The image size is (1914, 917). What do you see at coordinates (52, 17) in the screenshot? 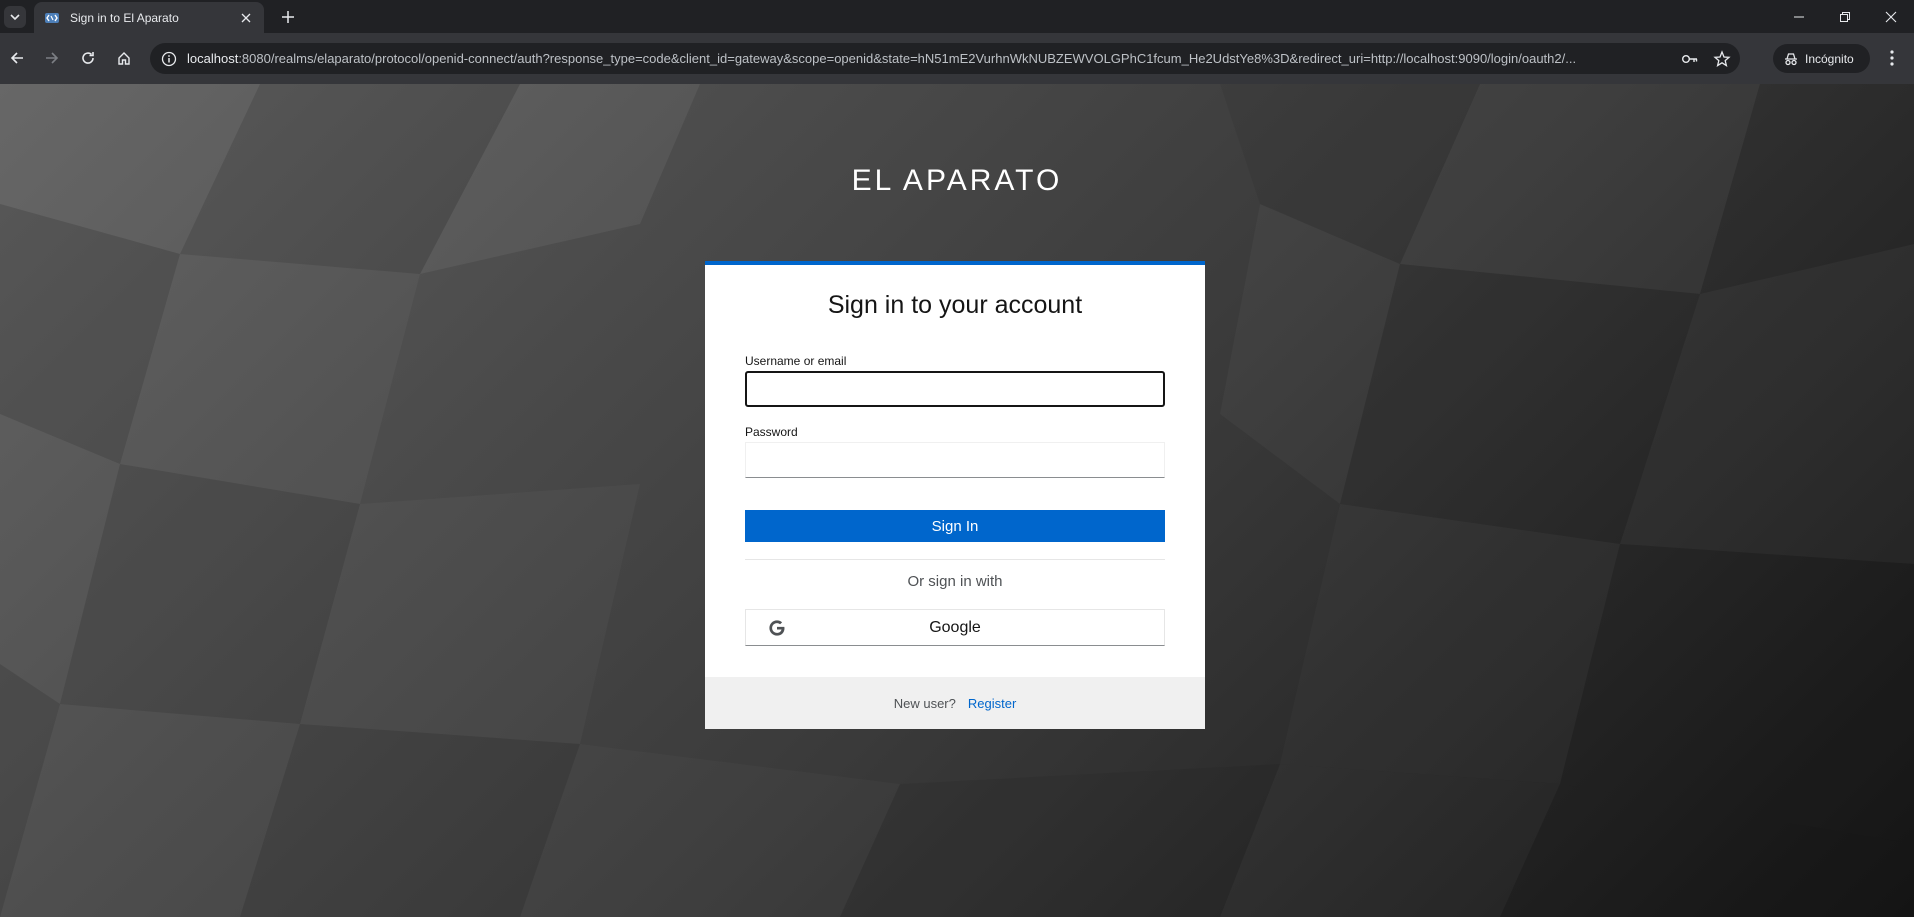
I see `keycloak-favicon-icon` at bounding box center [52, 17].